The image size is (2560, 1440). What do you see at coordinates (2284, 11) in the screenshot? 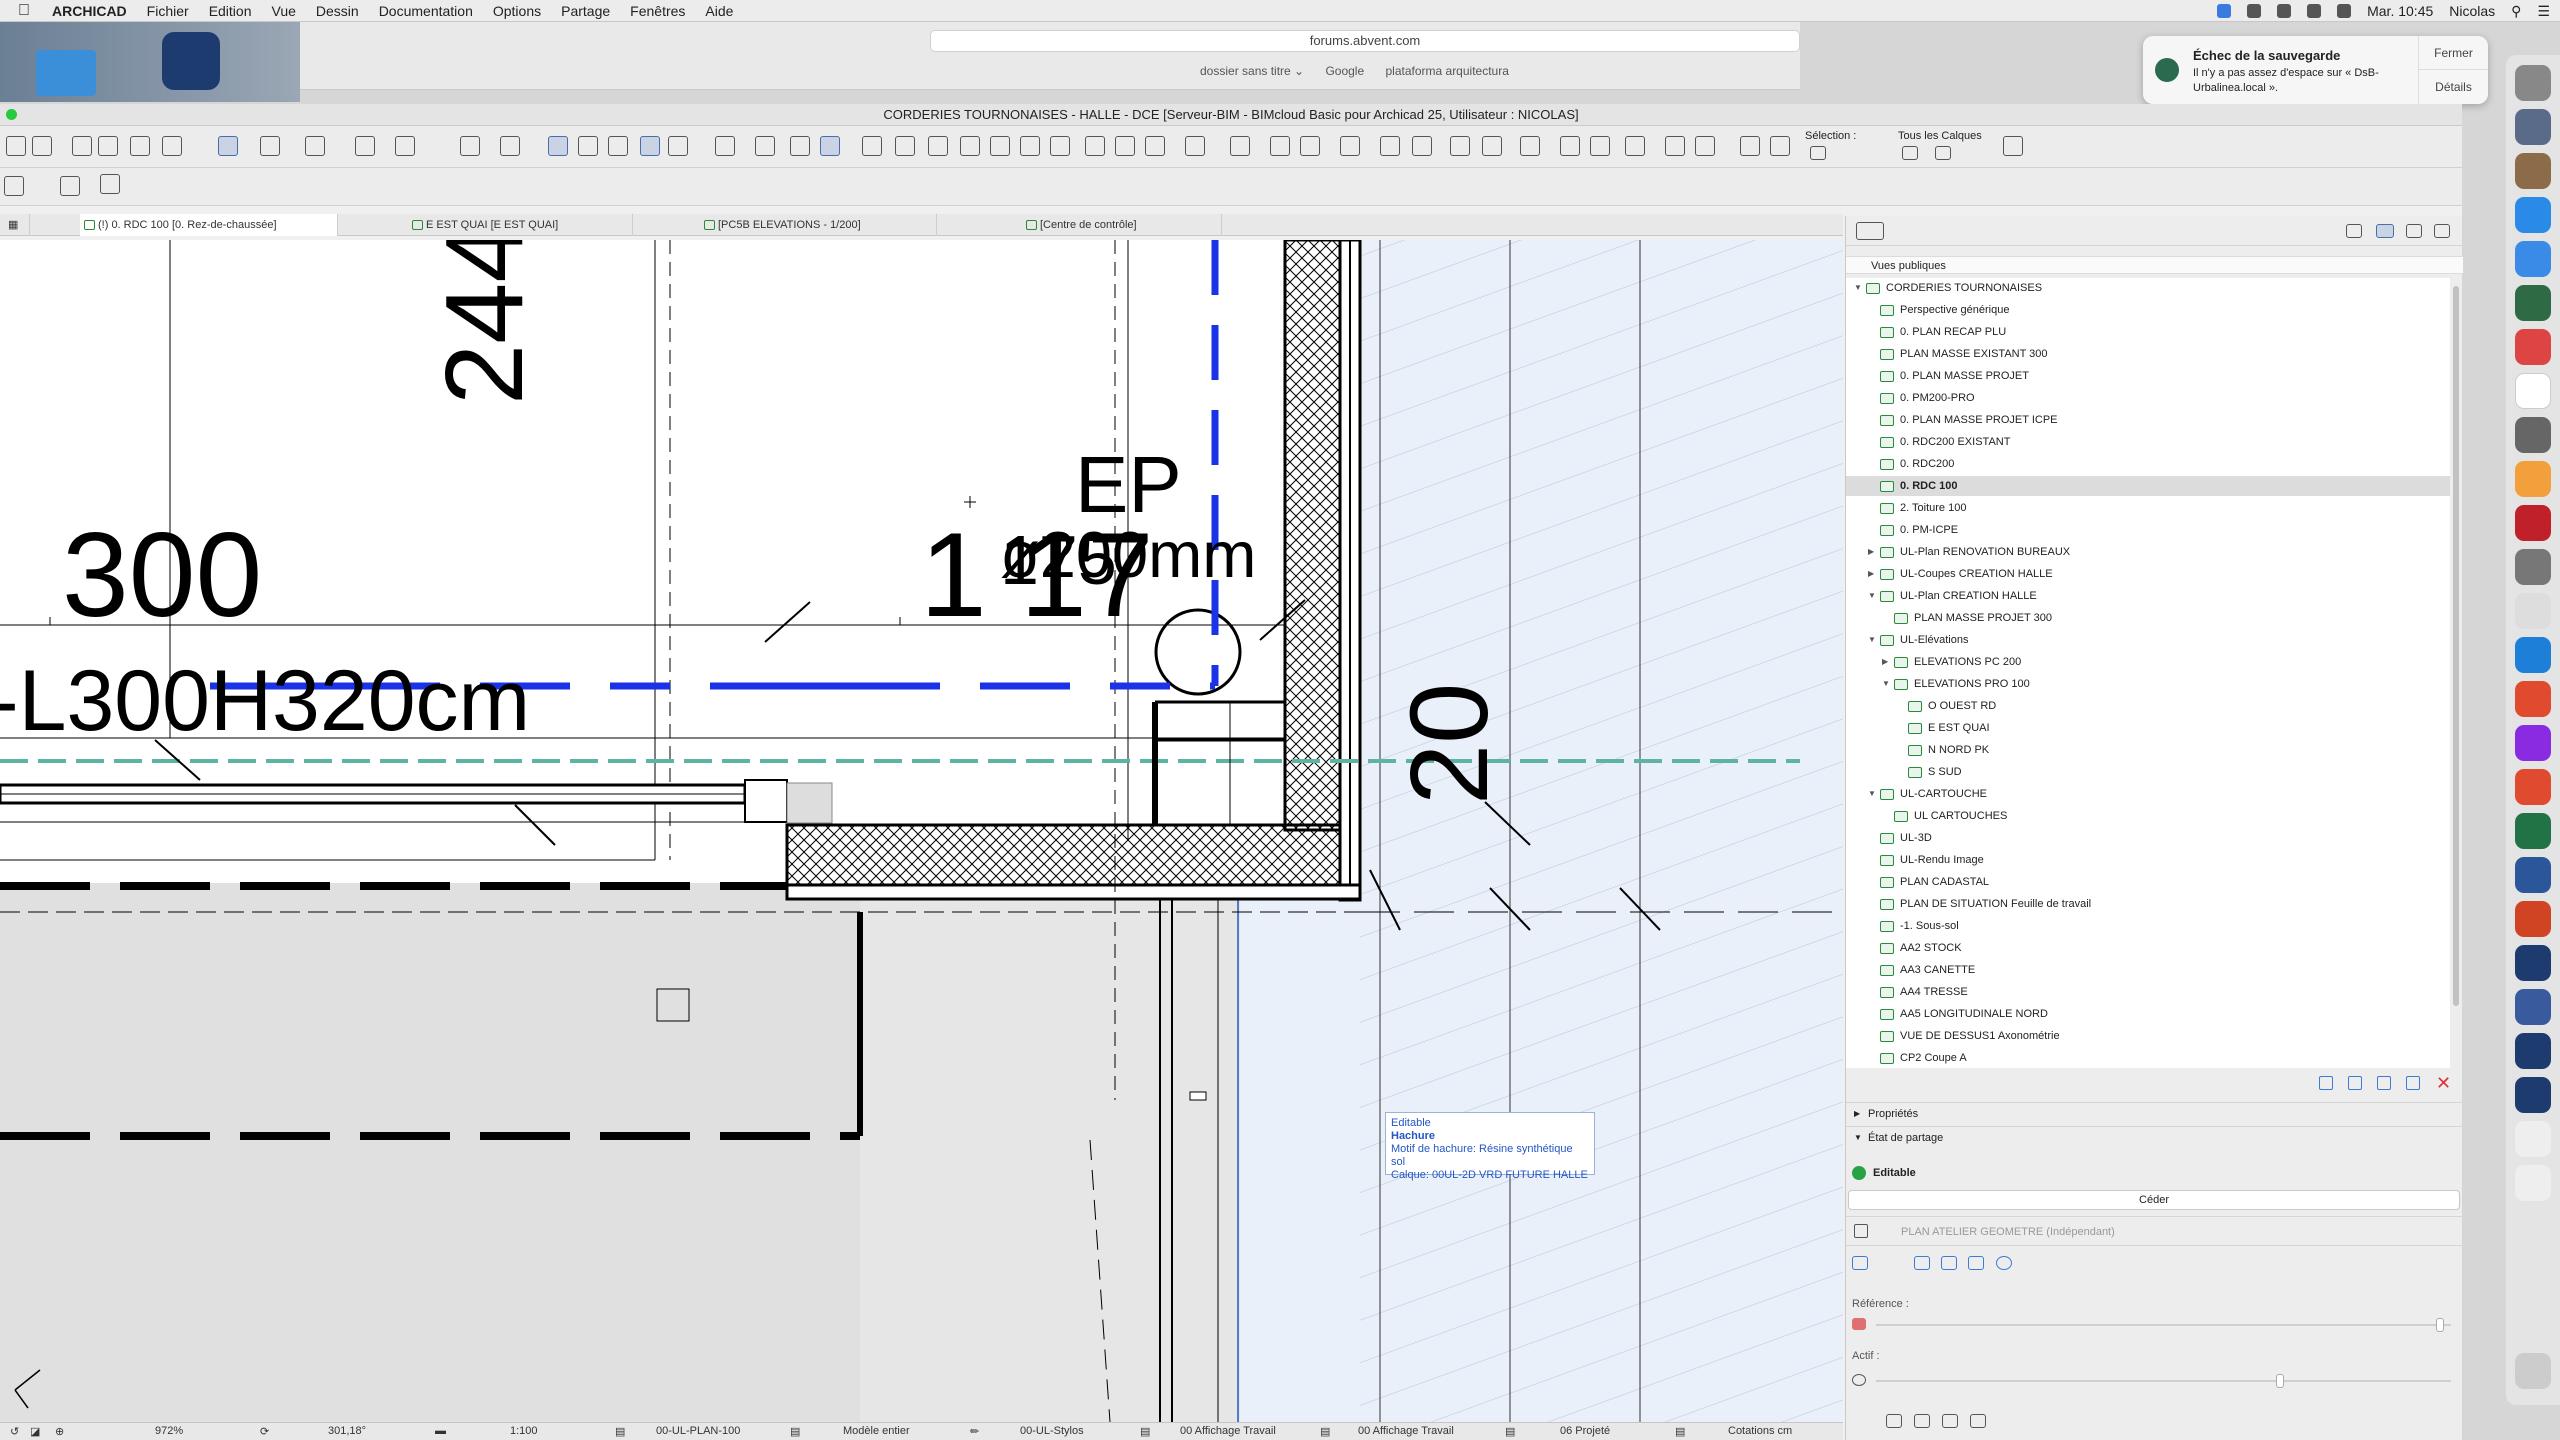
I see `bluetooth-icon` at bounding box center [2284, 11].